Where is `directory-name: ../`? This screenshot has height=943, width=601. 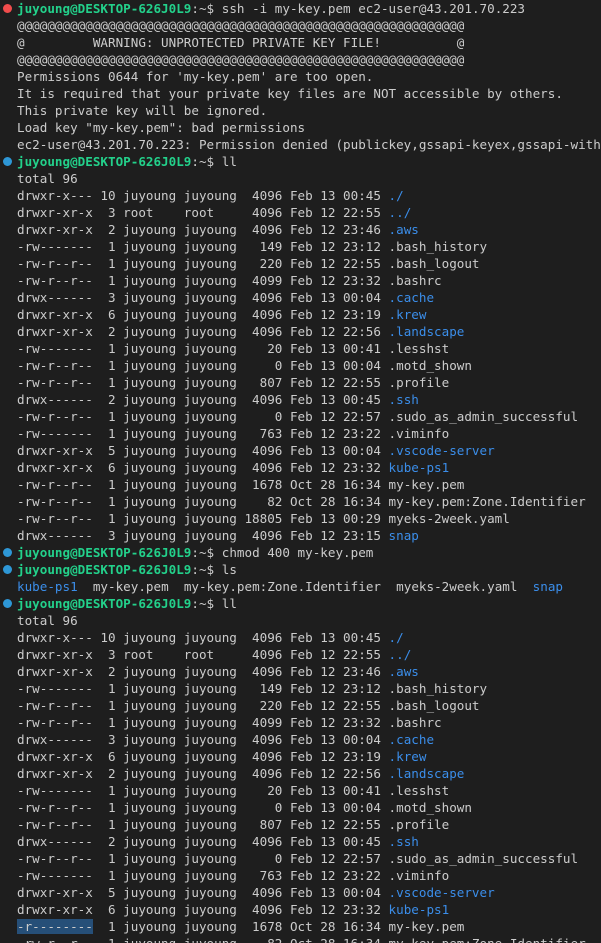
directory-name: ../ is located at coordinates (400, 654).